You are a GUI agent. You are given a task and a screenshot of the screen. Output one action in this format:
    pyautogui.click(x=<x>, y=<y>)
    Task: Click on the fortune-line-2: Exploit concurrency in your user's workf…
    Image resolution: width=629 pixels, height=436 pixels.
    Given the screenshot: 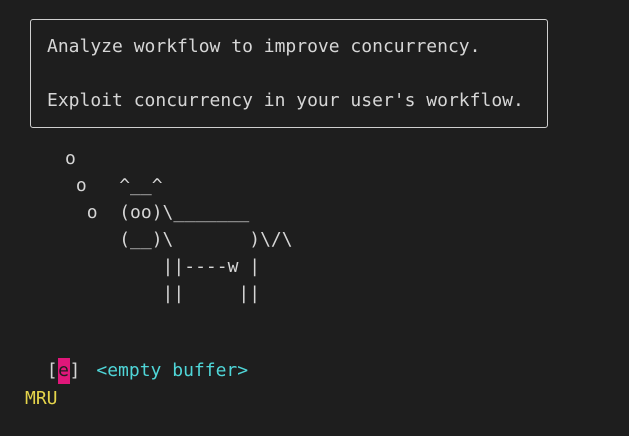 What is the action you would take?
    pyautogui.click(x=285, y=100)
    